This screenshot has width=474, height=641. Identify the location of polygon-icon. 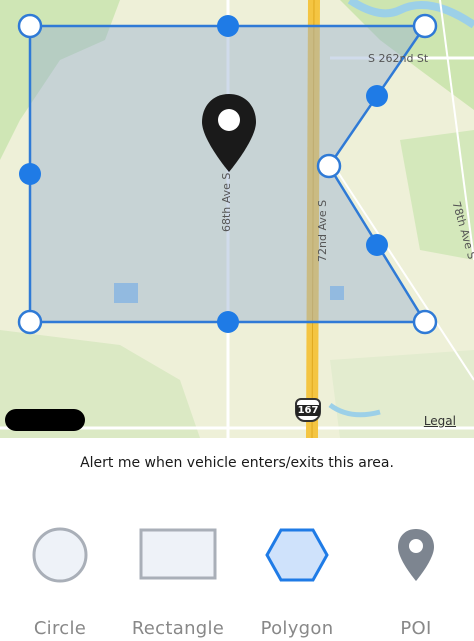
(297, 555).